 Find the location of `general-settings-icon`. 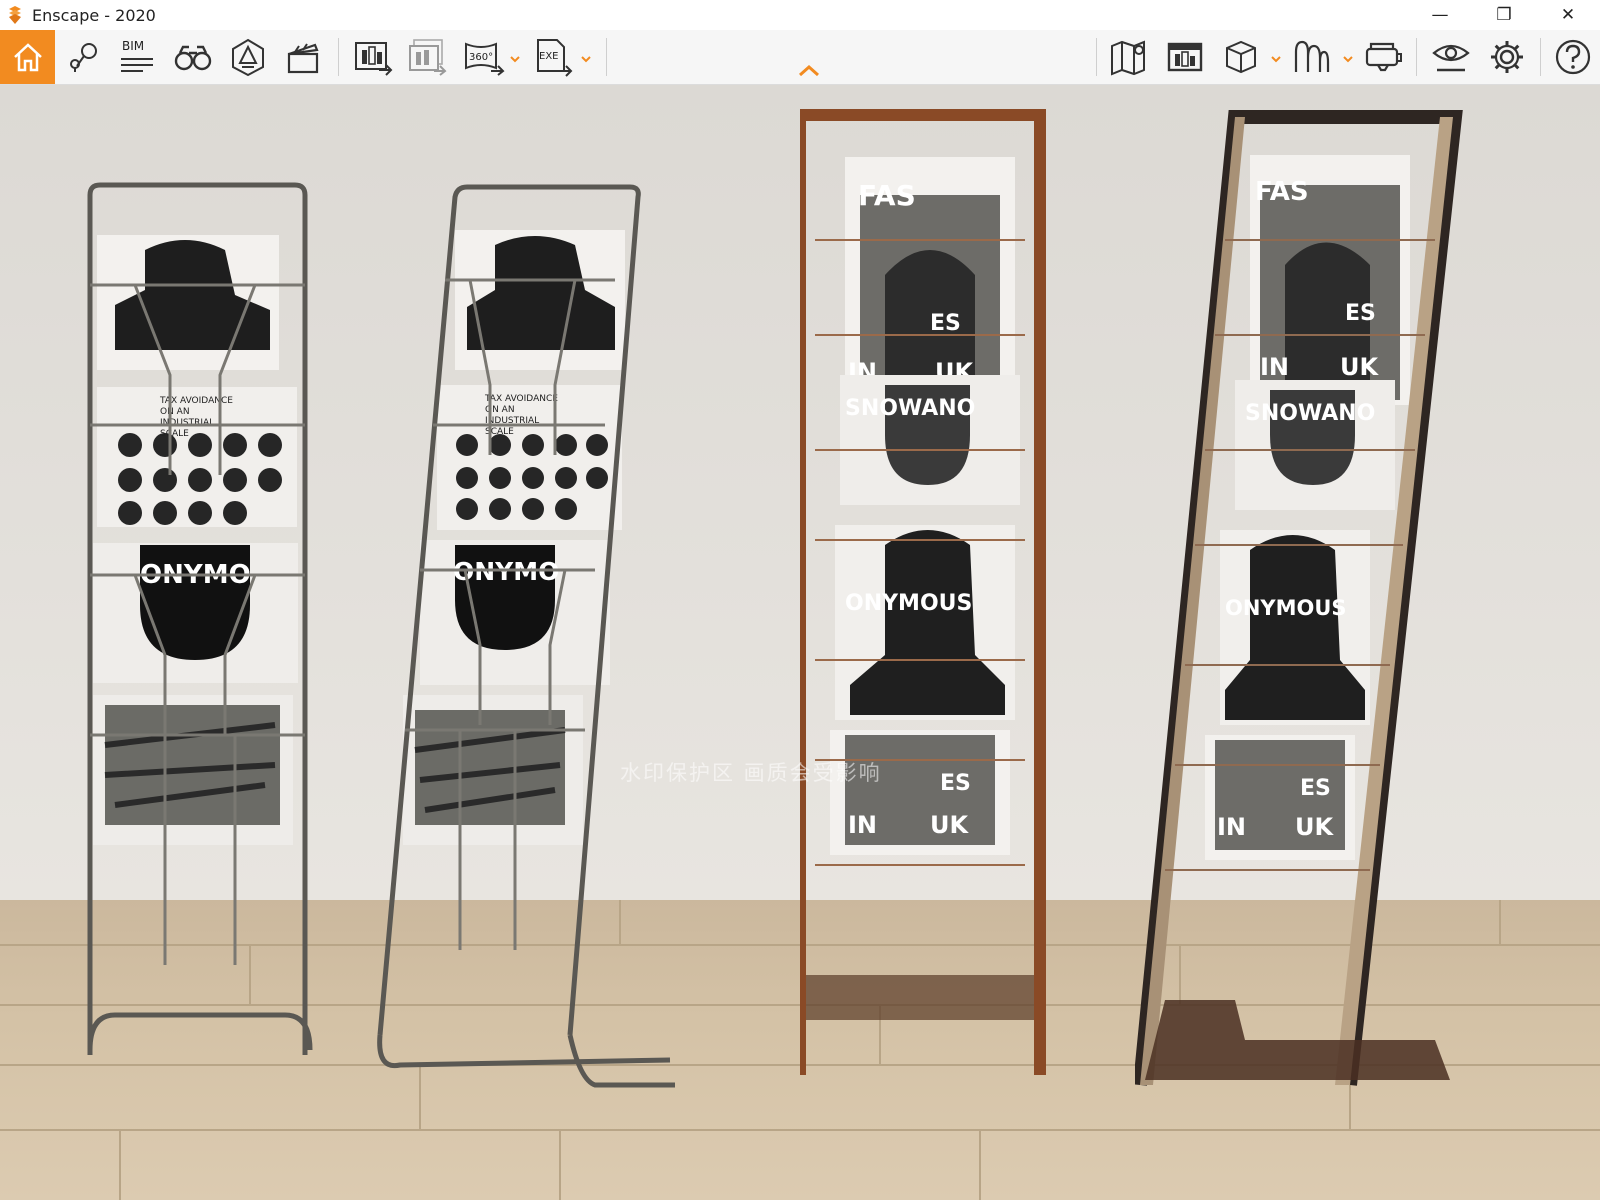

general-settings-icon is located at coordinates (1507, 57).